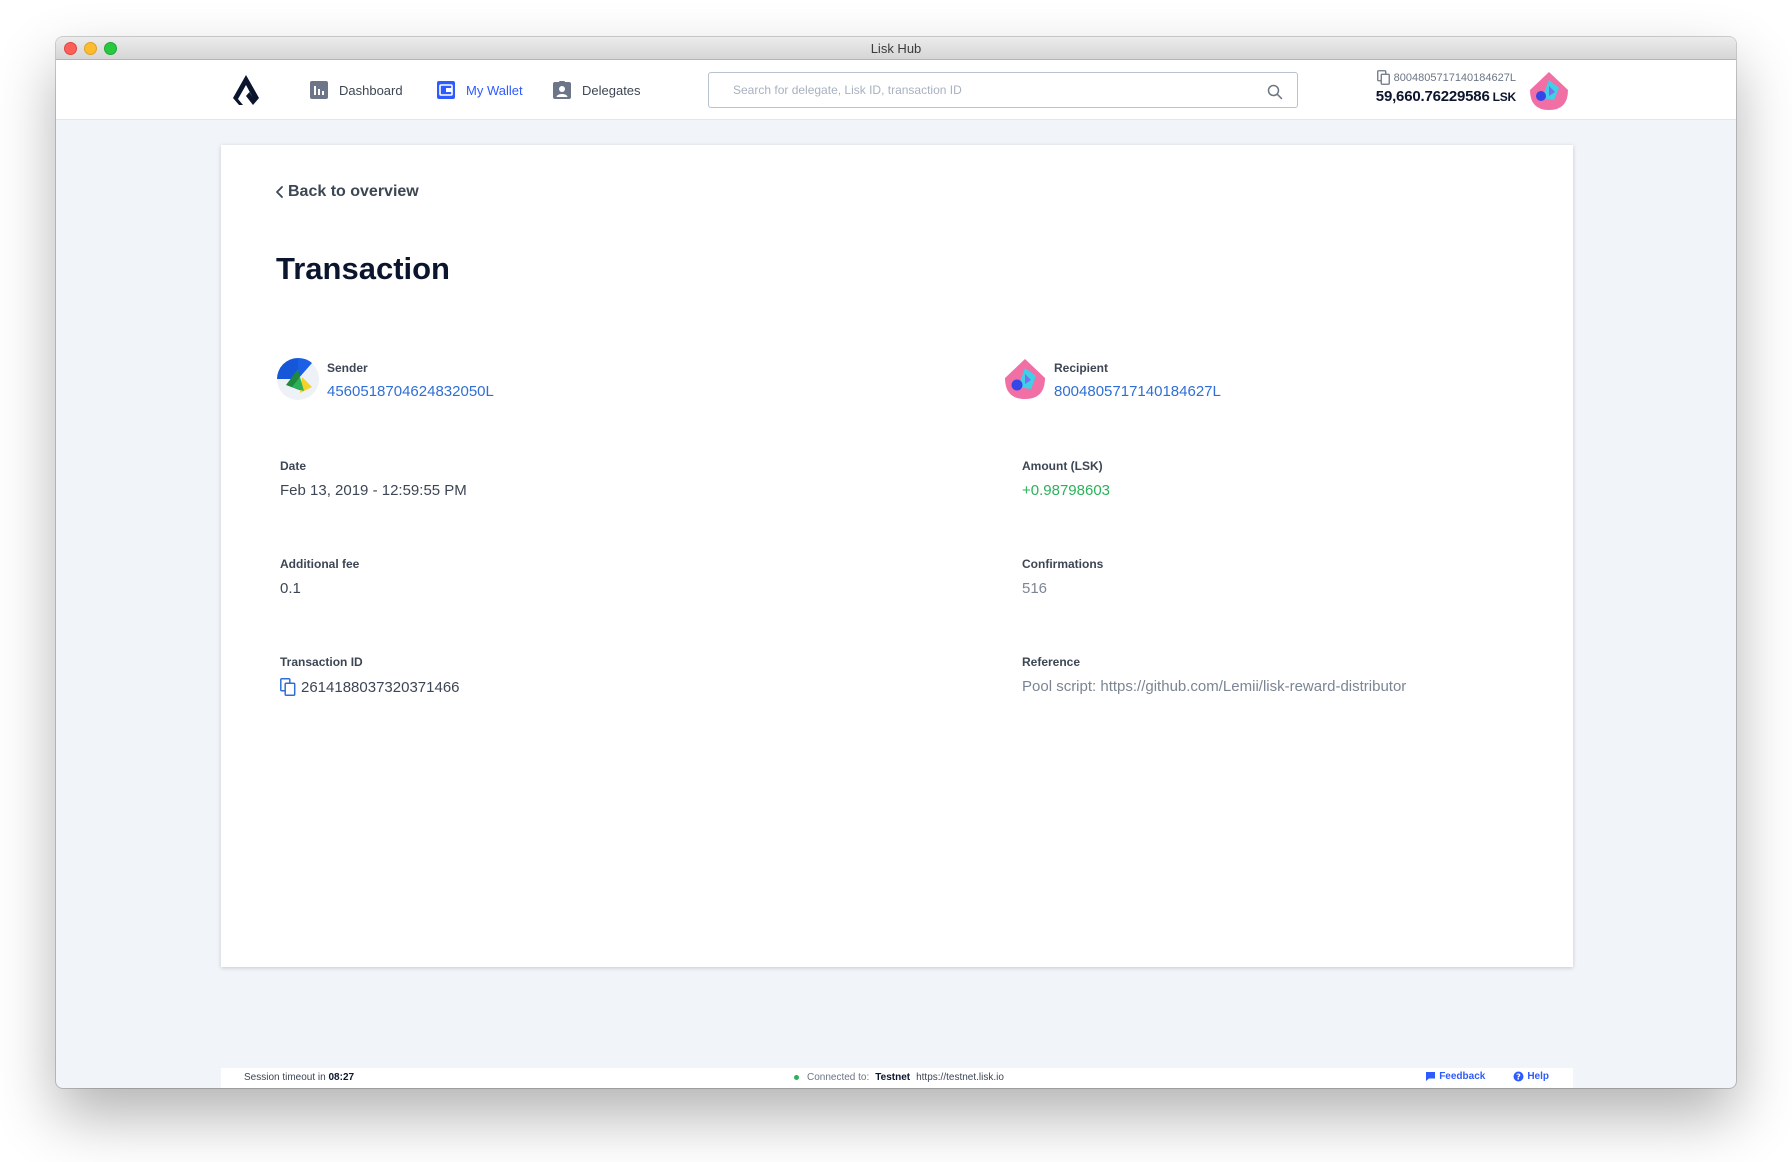 This screenshot has width=1792, height=1162. Describe the element at coordinates (1081, 368) in the screenshot. I see `recipient-label: Recipient` at that location.